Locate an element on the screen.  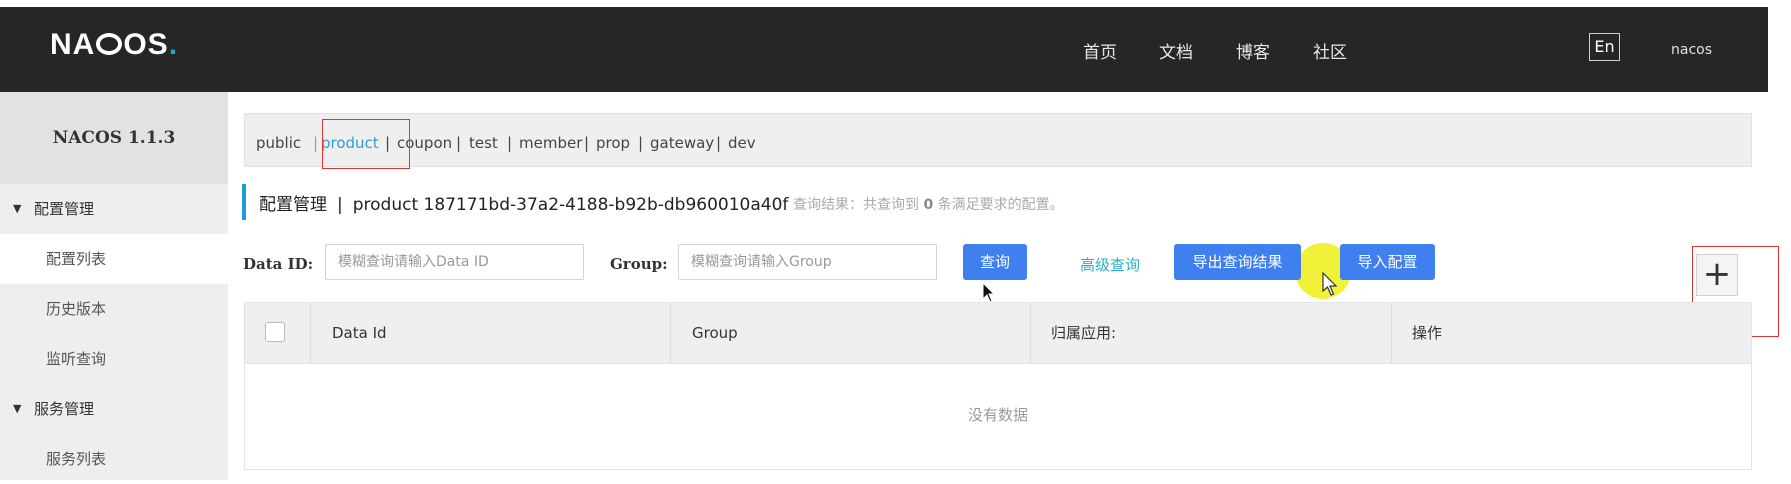
namespace-tab-gateway: gateway is located at coordinates (682, 143).